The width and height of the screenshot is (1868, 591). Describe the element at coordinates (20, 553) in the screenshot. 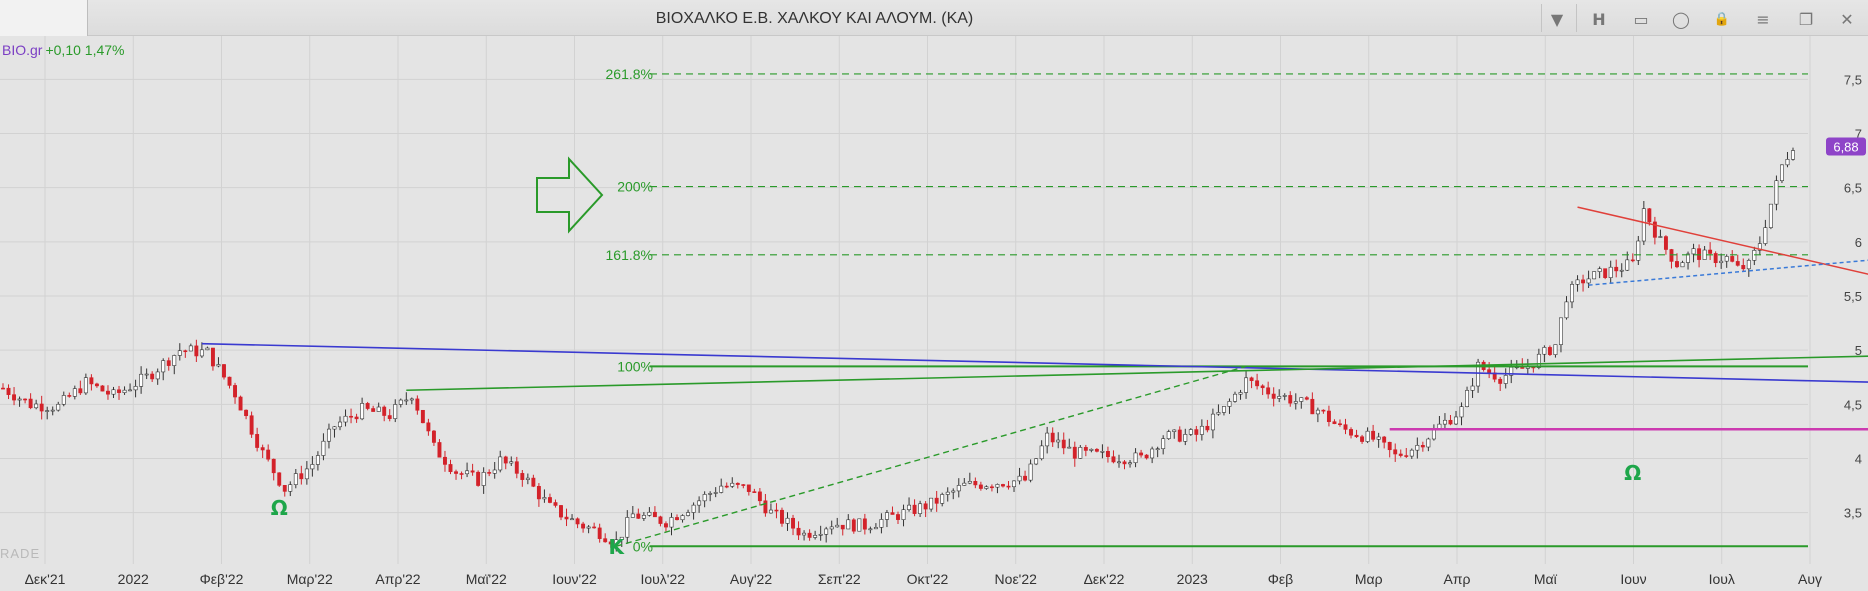

I see `watermark: RADE` at that location.